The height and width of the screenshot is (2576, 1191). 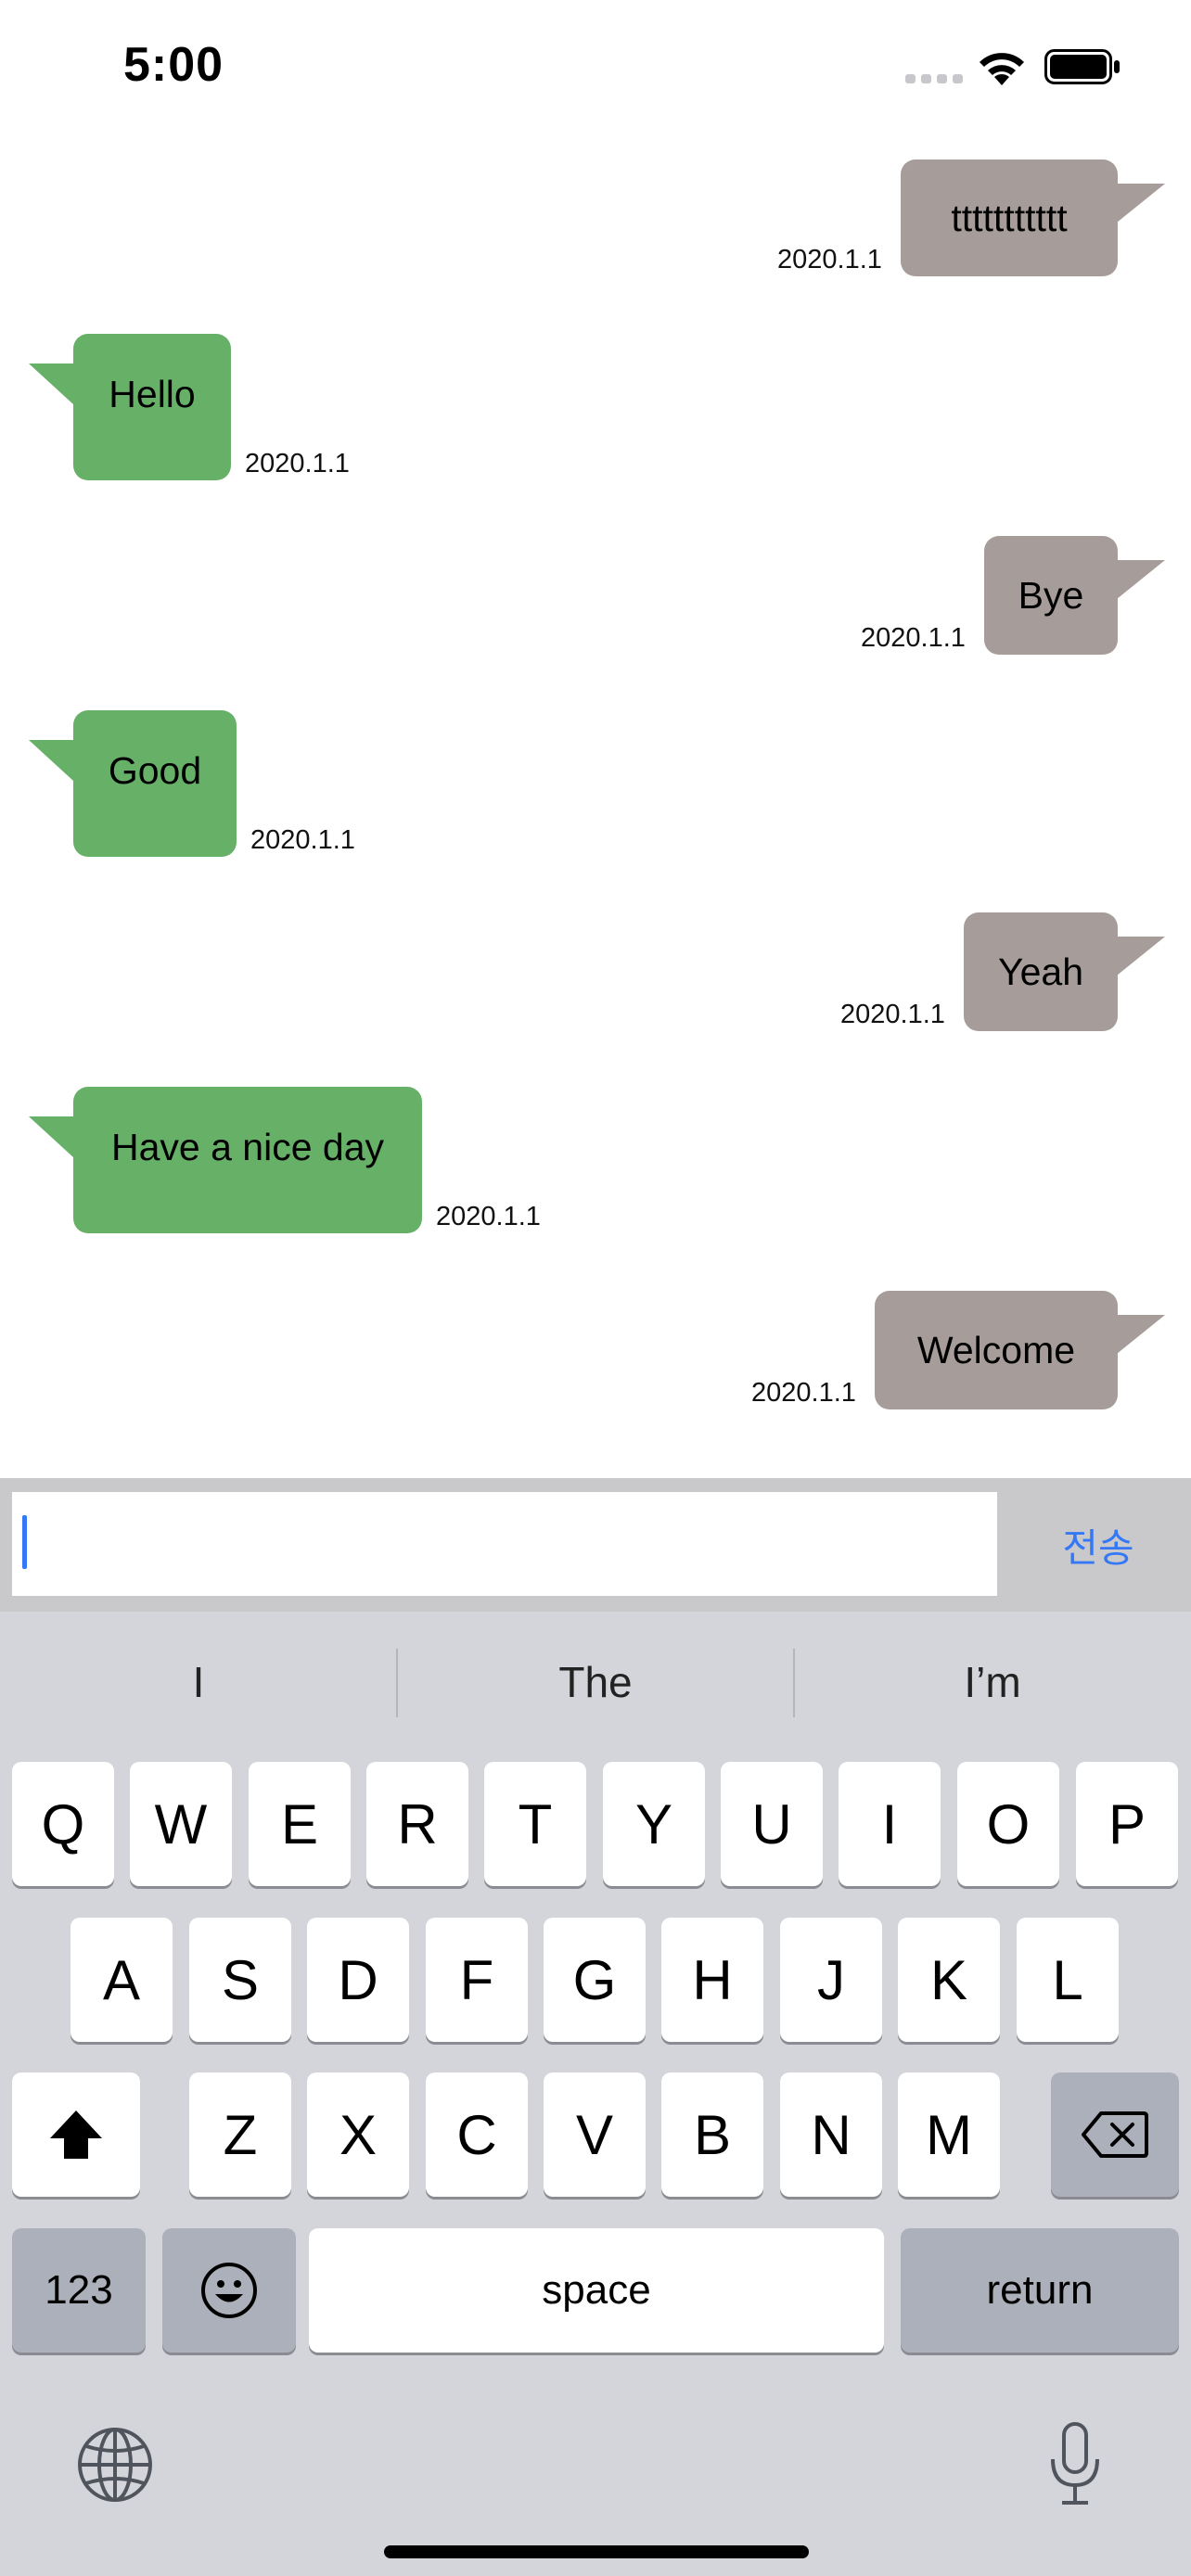 I want to click on message-bubble: ttttttttttt, so click(x=1010, y=217).